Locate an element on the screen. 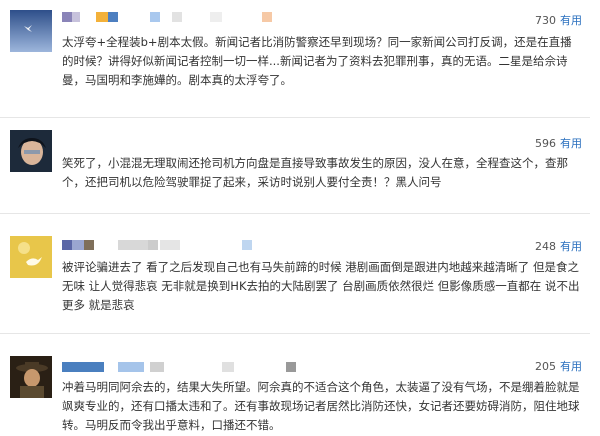 This screenshot has width=600, height=436. likes-counter: 596 有用 is located at coordinates (558, 143).